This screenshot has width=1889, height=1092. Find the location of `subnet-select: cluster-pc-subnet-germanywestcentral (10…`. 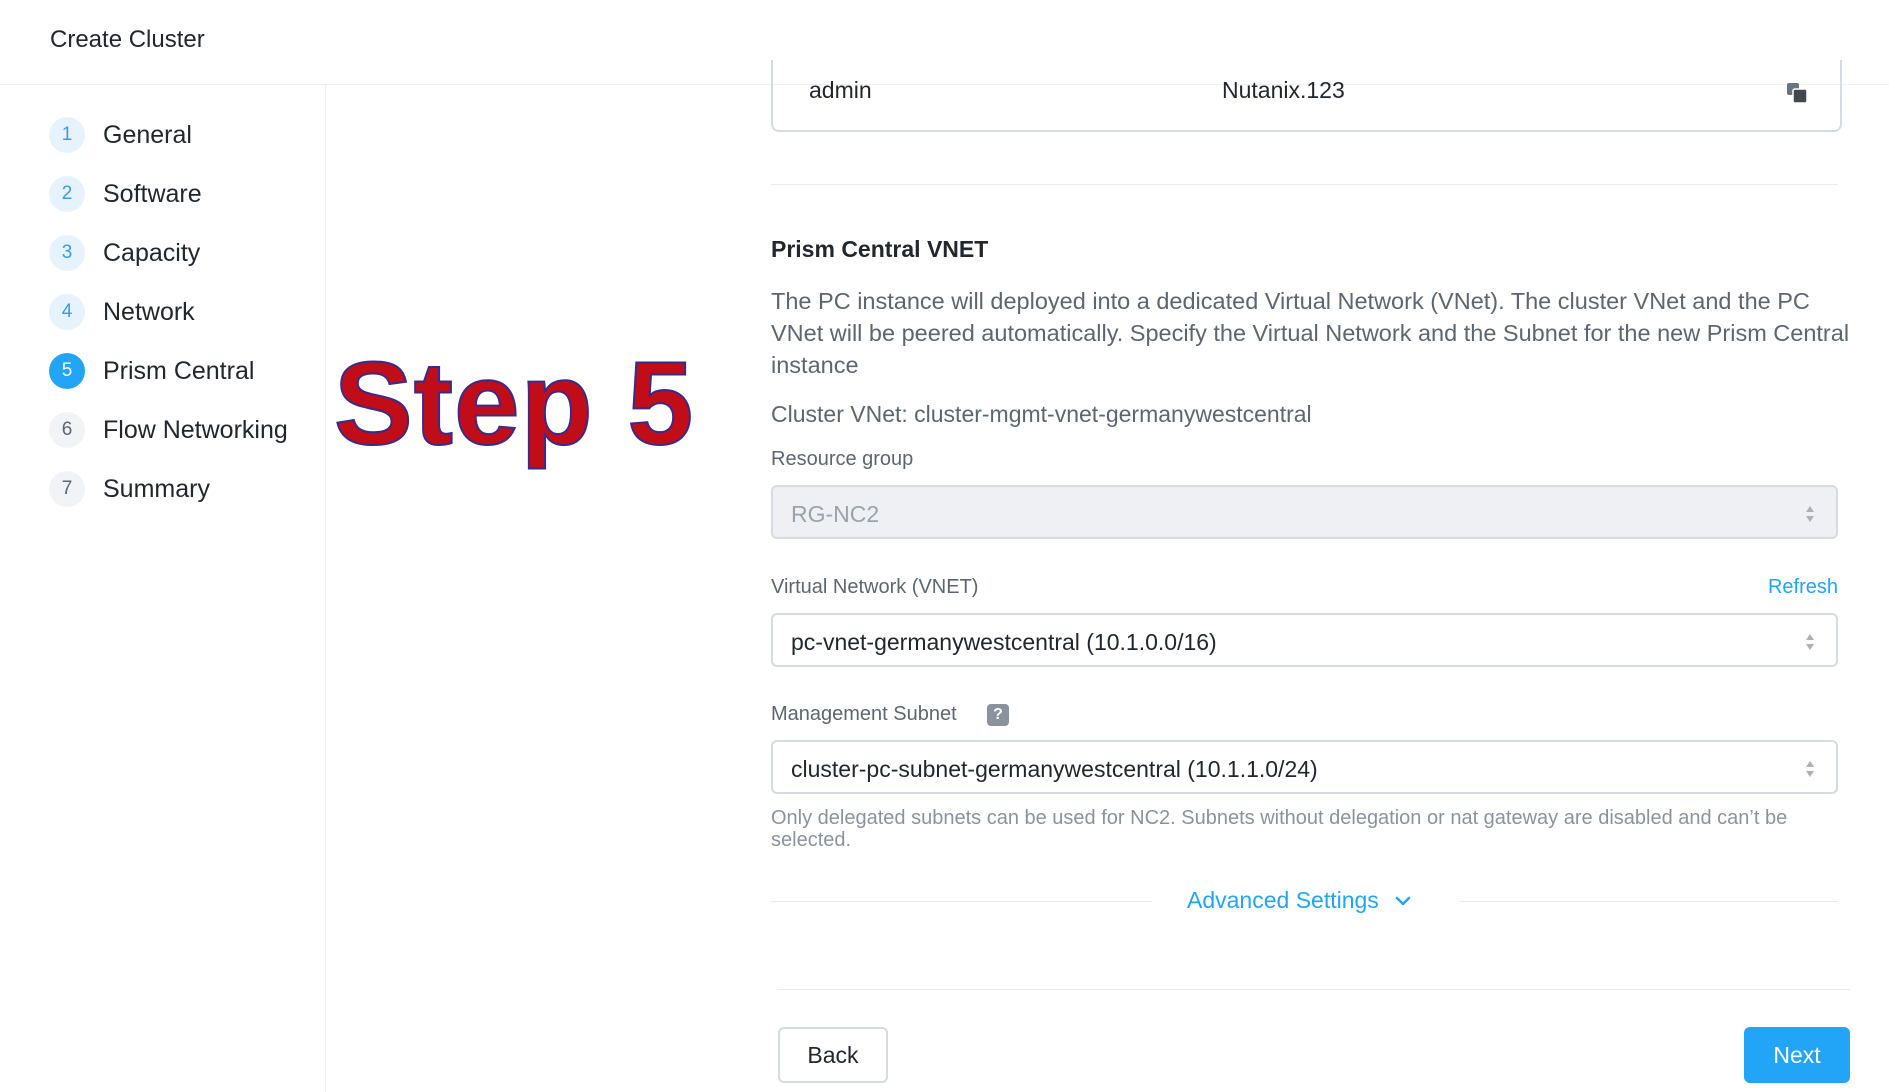

subnet-select: cluster-pc-subnet-germanywestcentral (10… is located at coordinates (1304, 767).